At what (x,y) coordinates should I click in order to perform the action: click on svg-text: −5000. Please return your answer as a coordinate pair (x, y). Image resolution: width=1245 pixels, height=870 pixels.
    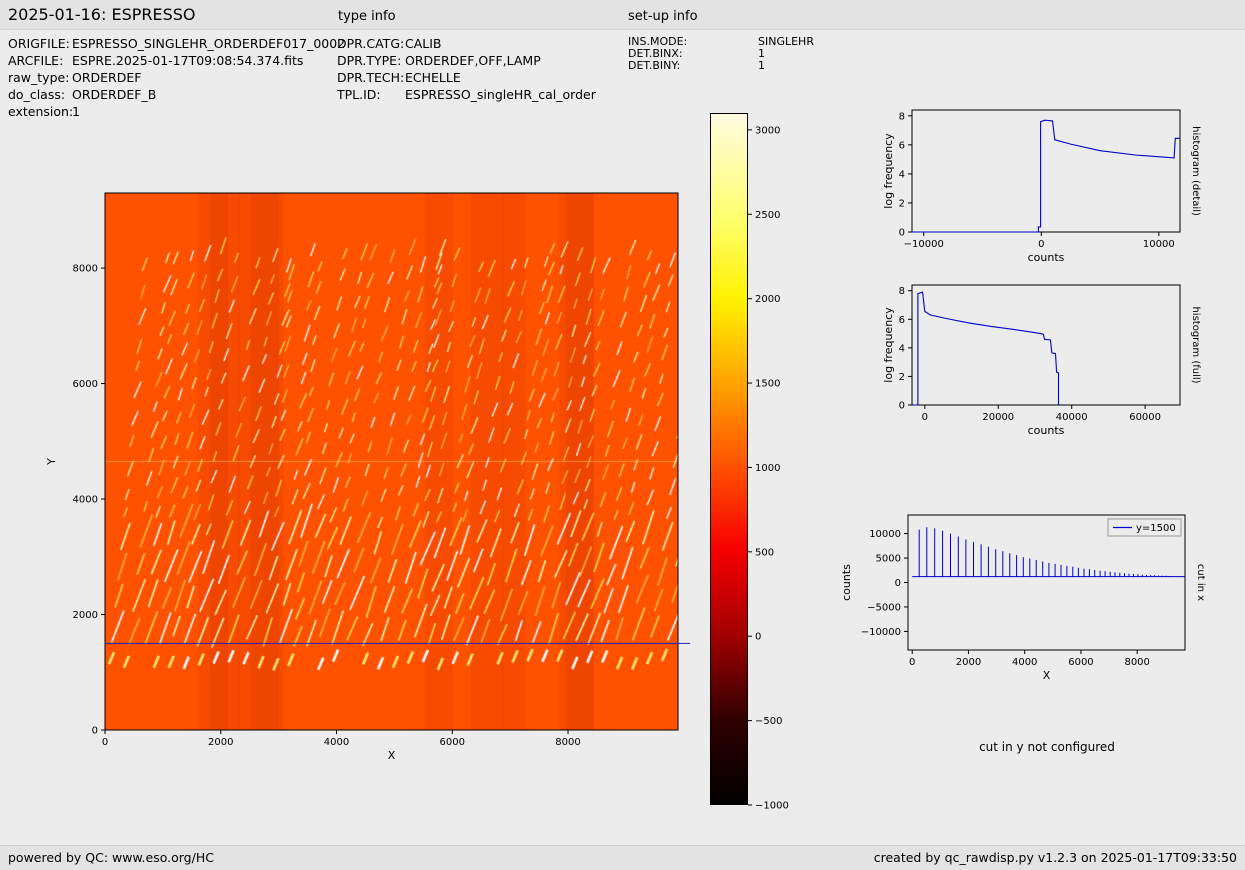
    Looking at the image, I should click on (884, 607).